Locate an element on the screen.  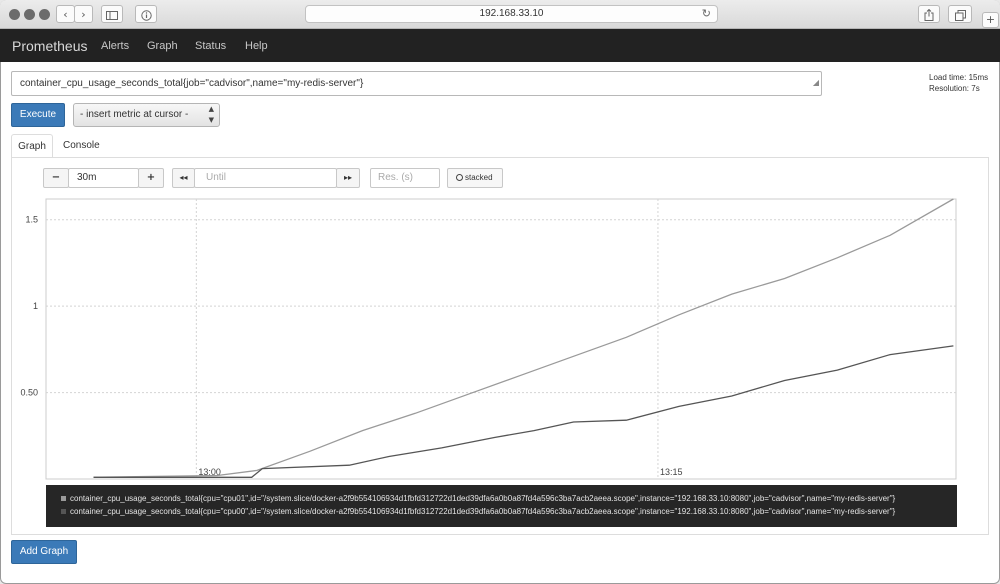
sidebar-icon is located at coordinates (112, 15).